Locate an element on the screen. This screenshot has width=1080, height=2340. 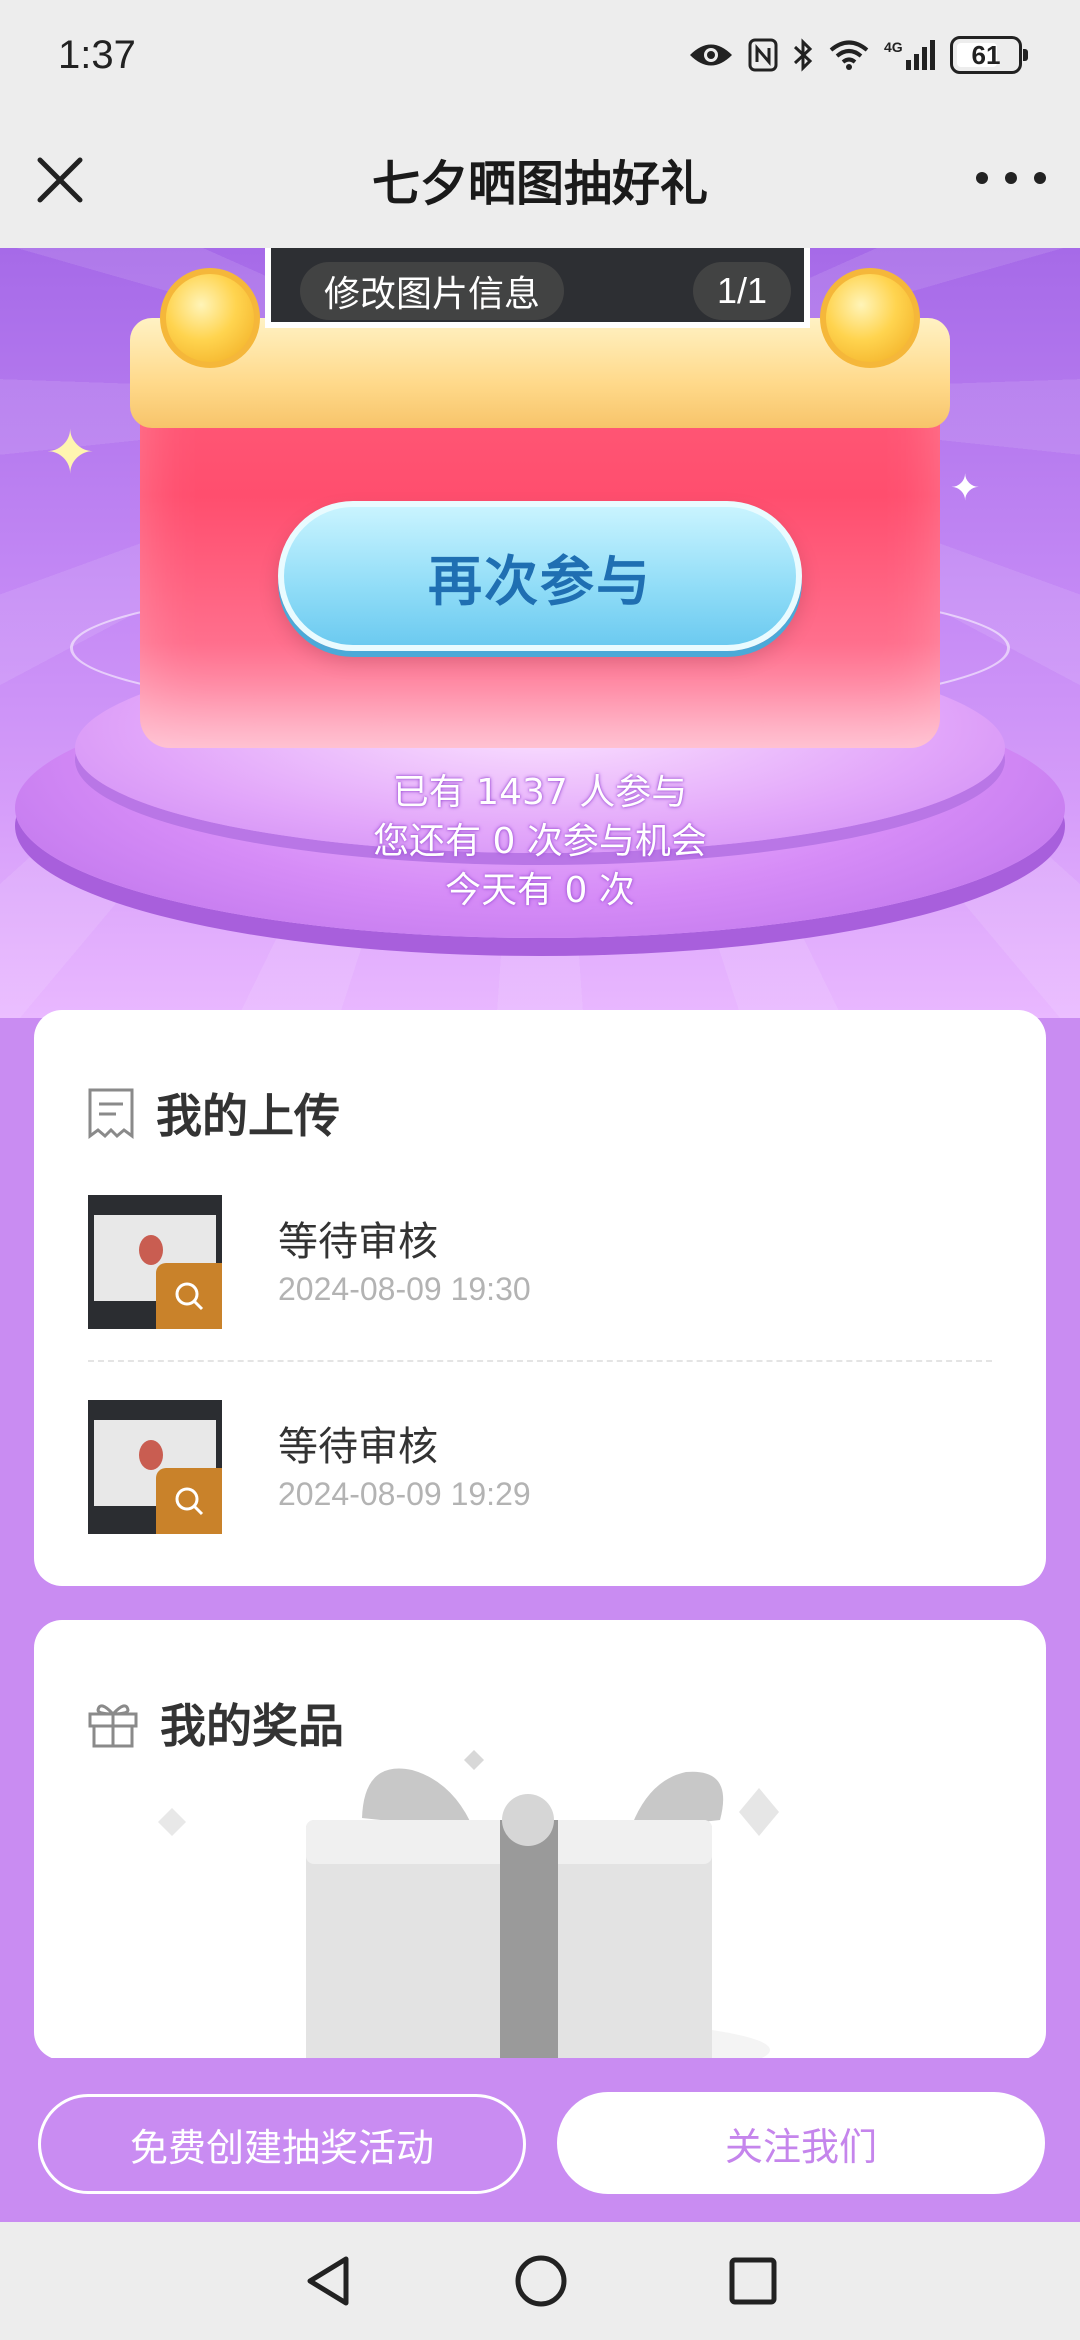
wifi-icon is located at coordinates (849, 55).